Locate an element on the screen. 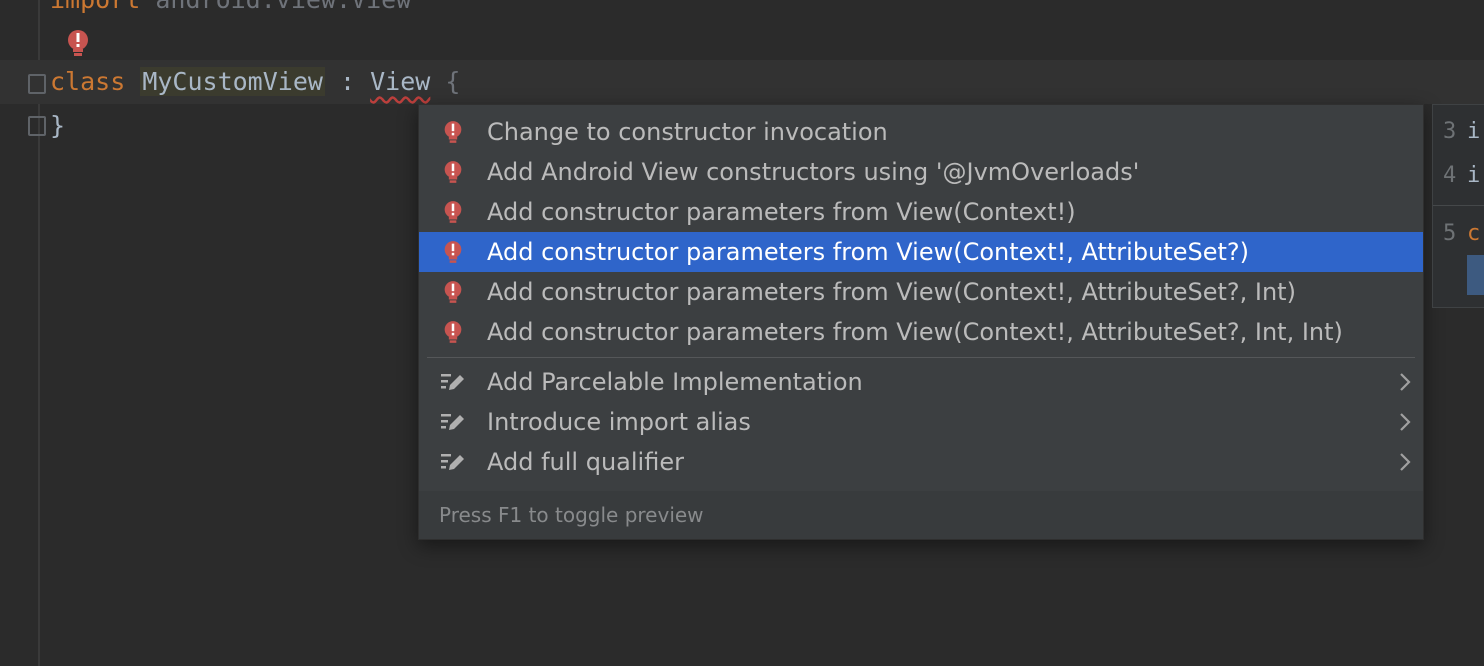  import-line: import android.view.View is located at coordinates (230, 11).